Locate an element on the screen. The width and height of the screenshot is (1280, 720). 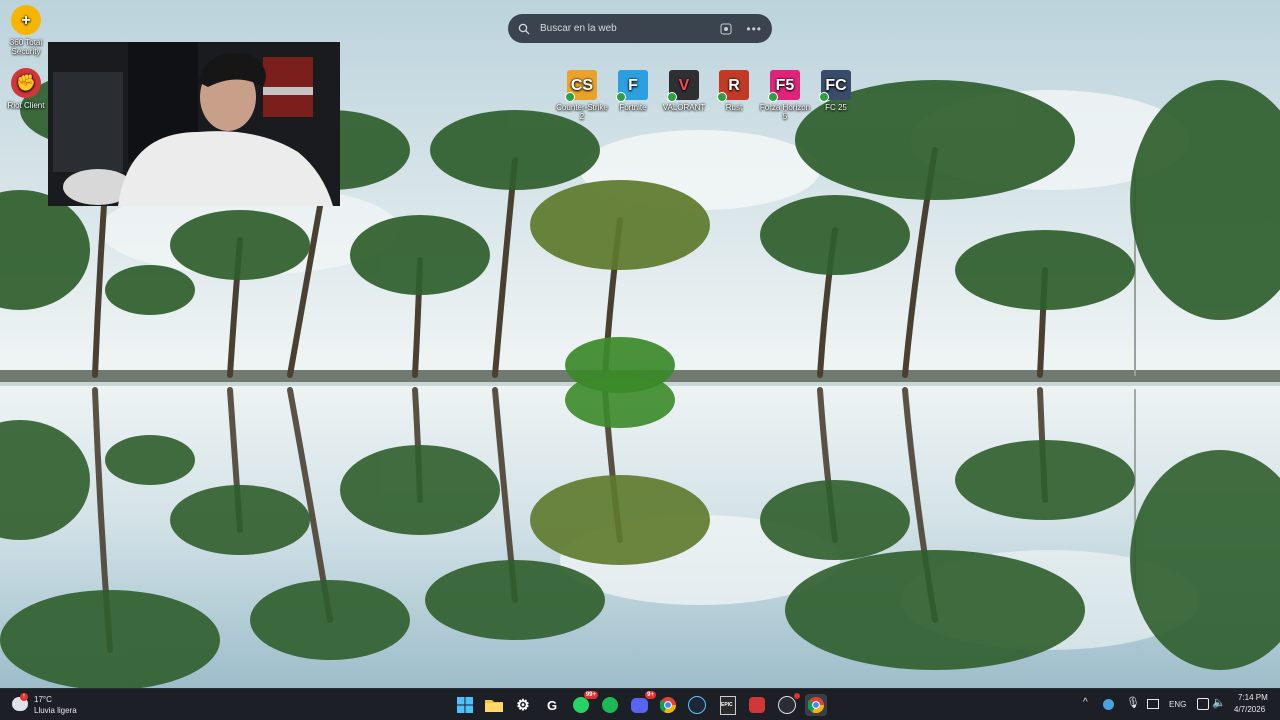
taskbar-chrome is located at coordinates (668, 705).